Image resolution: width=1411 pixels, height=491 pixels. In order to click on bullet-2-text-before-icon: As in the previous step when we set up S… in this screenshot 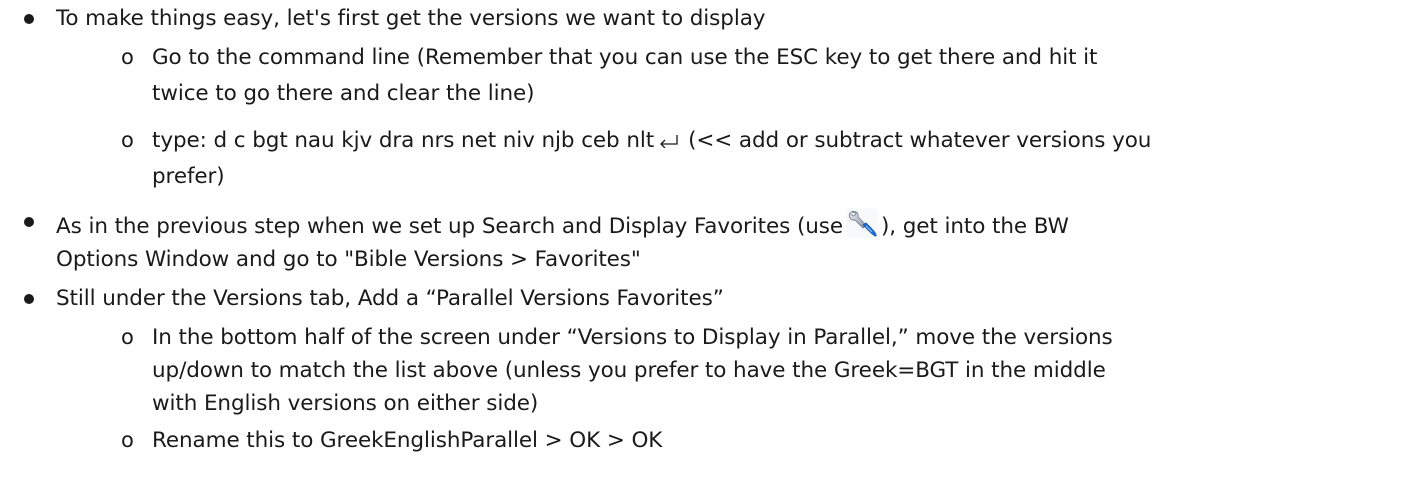, I will do `click(449, 226)`.